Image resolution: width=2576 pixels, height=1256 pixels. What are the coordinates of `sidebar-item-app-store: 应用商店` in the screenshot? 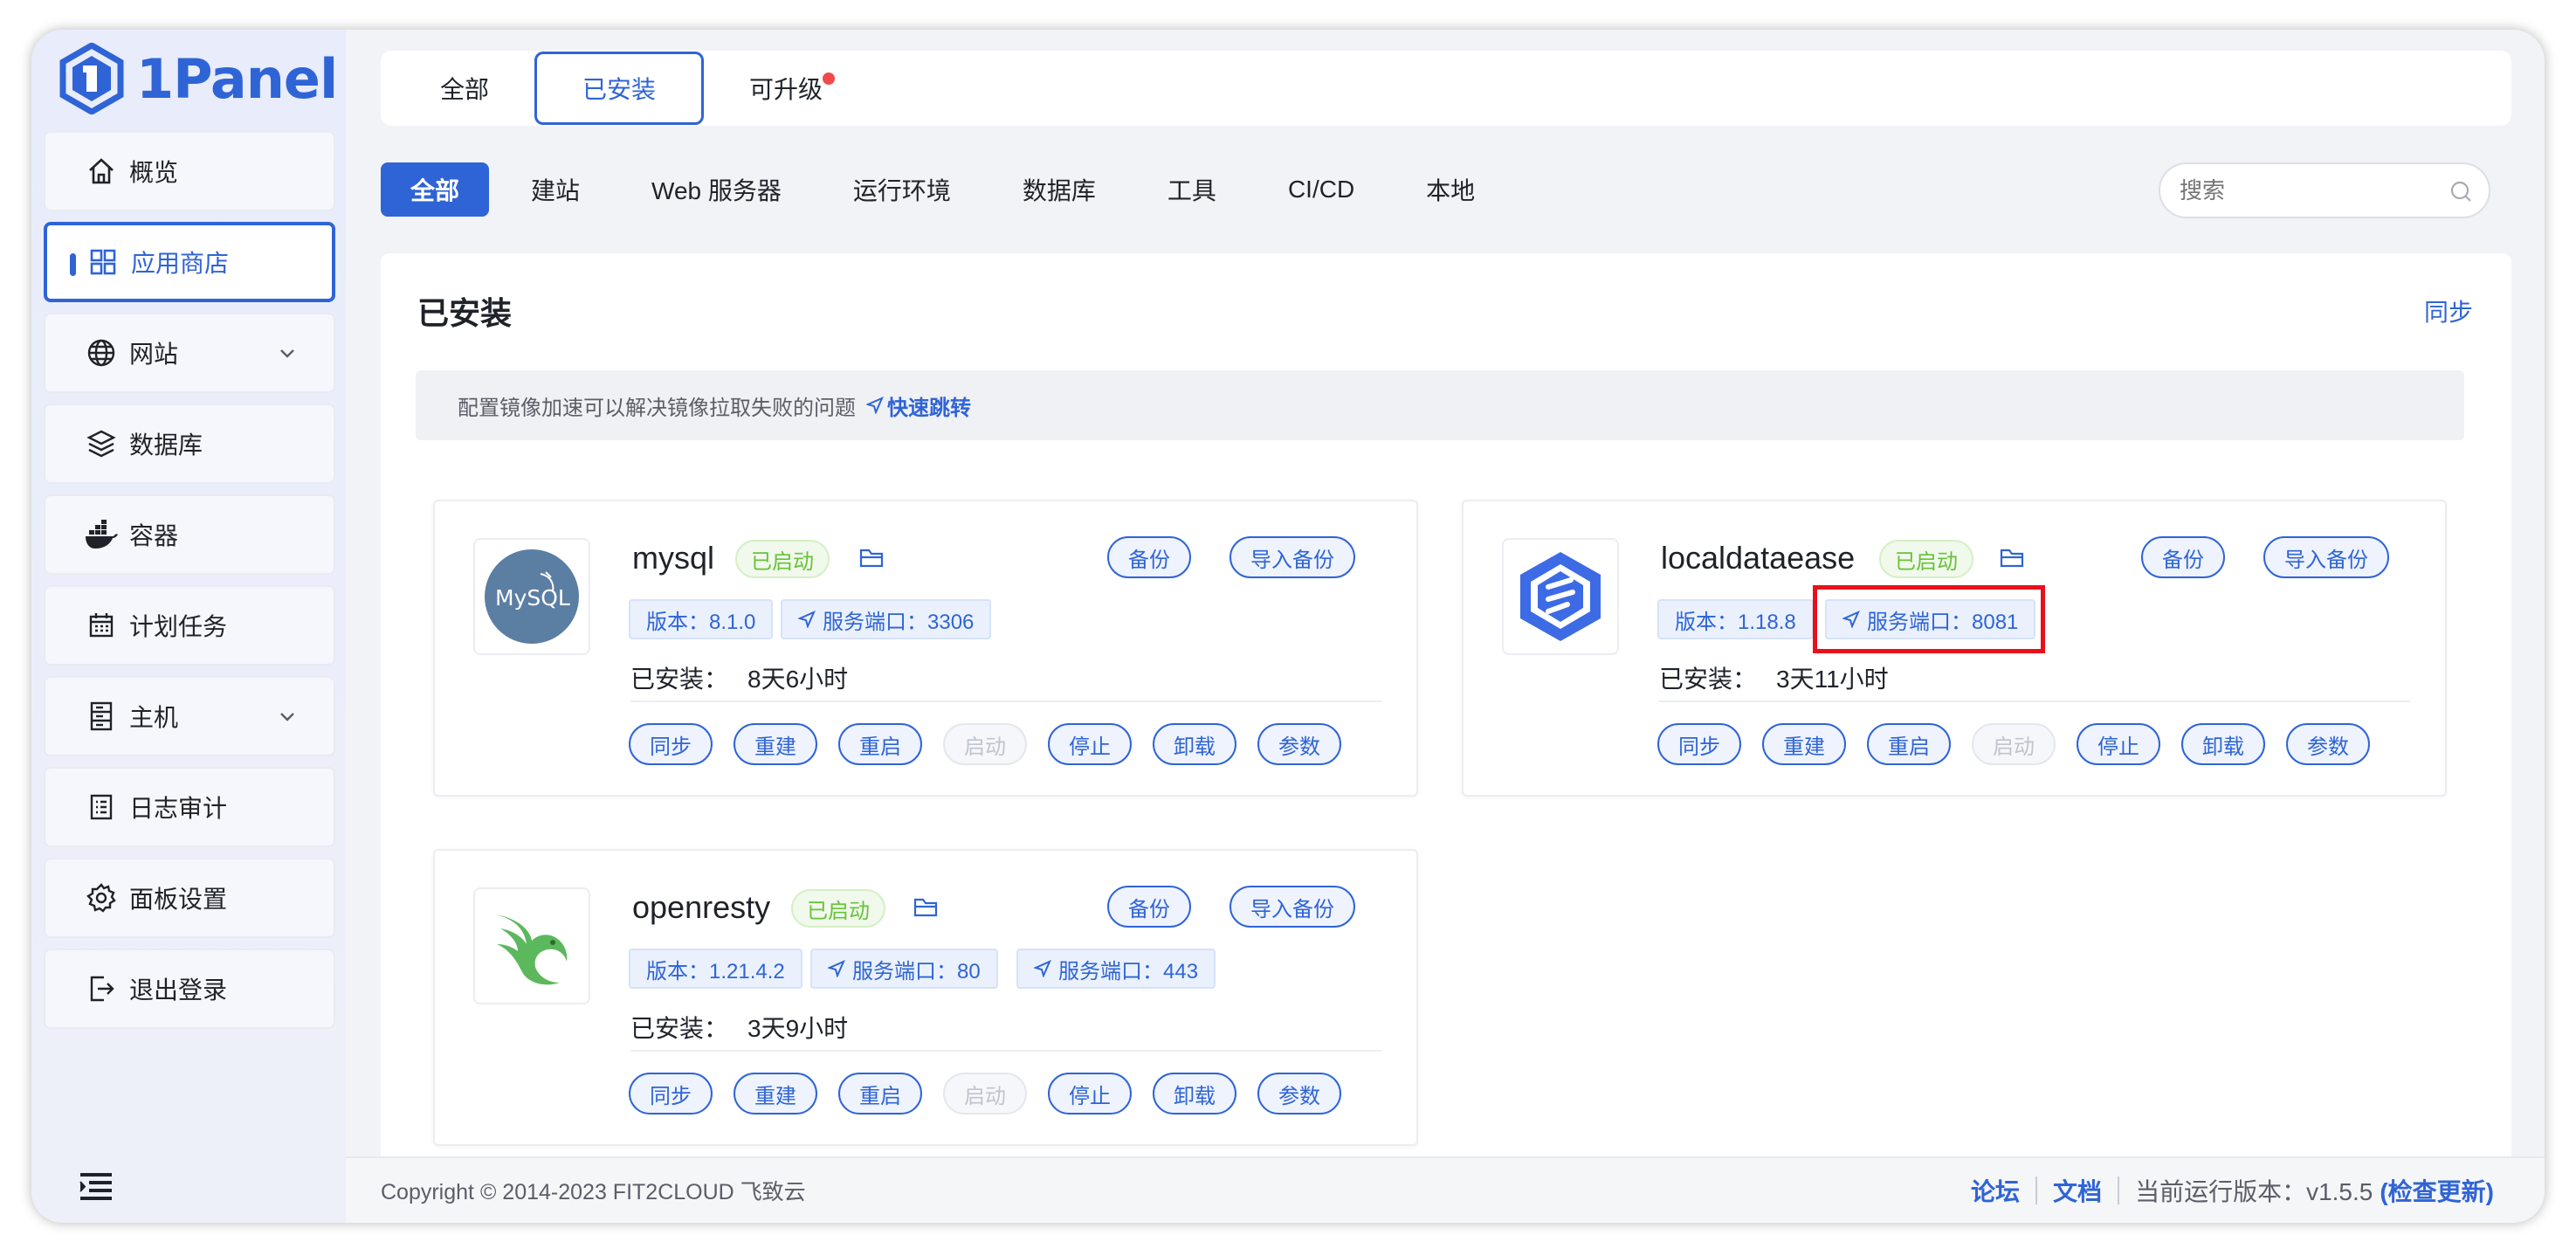 It's located at (189, 262).